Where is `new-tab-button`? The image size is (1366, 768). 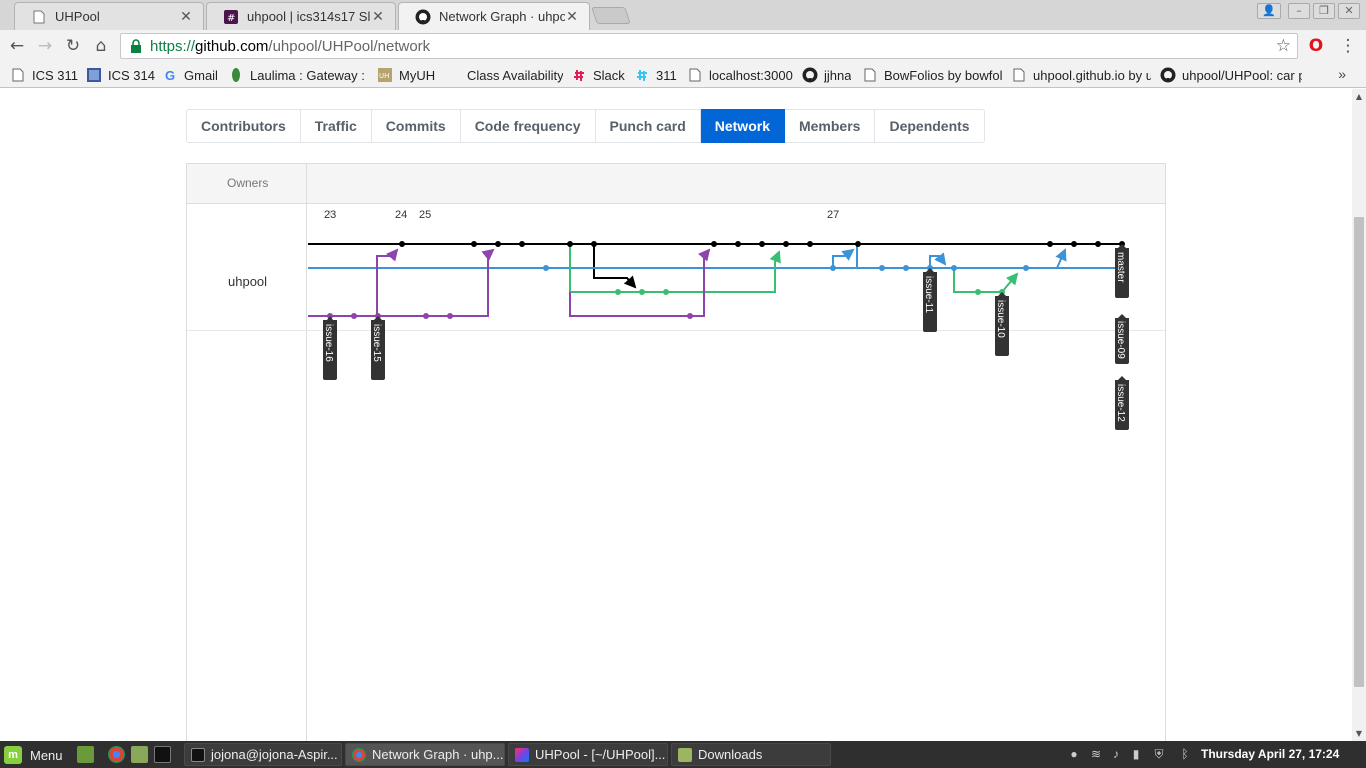 new-tab-button is located at coordinates (611, 15).